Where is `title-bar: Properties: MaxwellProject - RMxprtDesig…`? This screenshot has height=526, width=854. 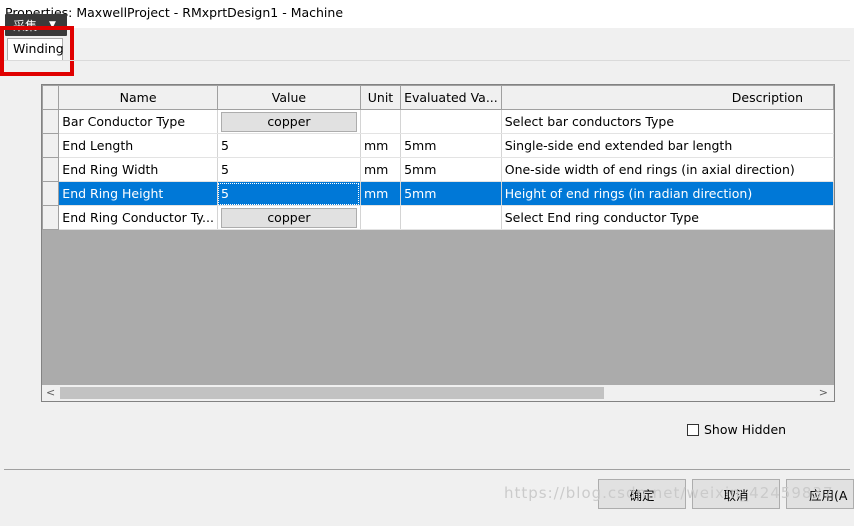 title-bar: Properties: MaxwellProject - RMxprtDesig… is located at coordinates (427, 14).